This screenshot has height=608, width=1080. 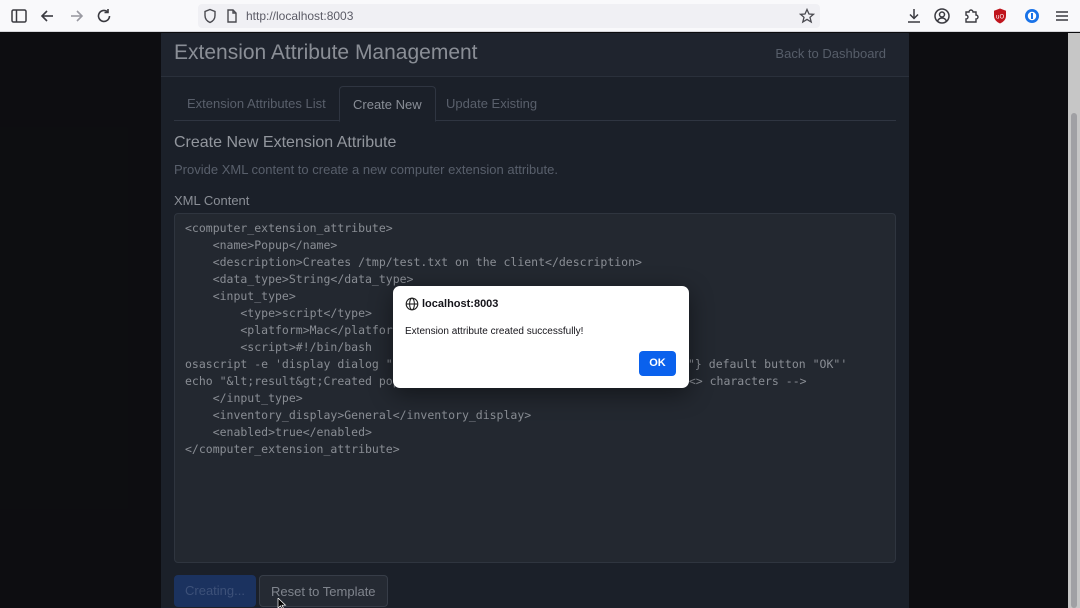 What do you see at coordinates (942, 16) in the screenshot?
I see `account-icon` at bounding box center [942, 16].